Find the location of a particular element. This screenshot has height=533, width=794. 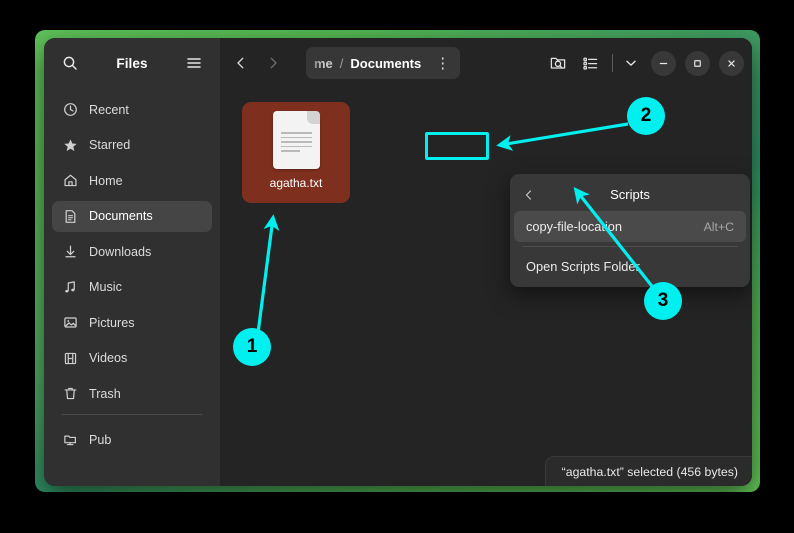

network-folder-icon is located at coordinates (70, 440).